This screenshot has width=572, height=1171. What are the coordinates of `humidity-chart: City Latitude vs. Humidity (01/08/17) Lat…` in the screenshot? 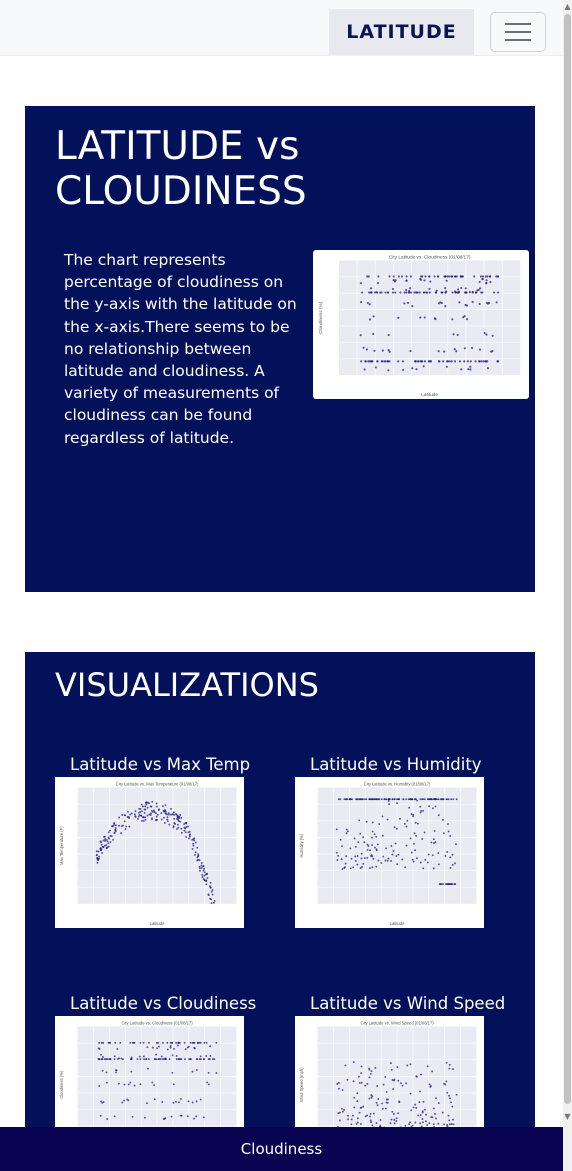 It's located at (389, 852).